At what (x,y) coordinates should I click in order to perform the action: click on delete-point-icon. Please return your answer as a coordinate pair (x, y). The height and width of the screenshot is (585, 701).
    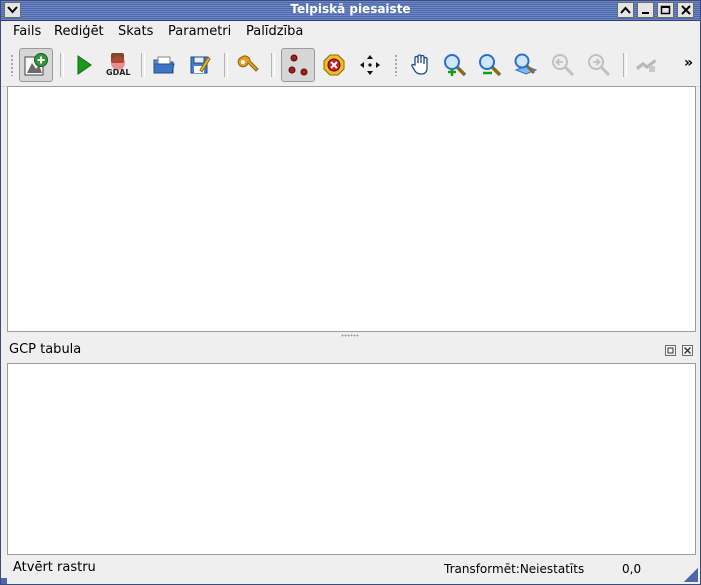
    Looking at the image, I should click on (334, 65).